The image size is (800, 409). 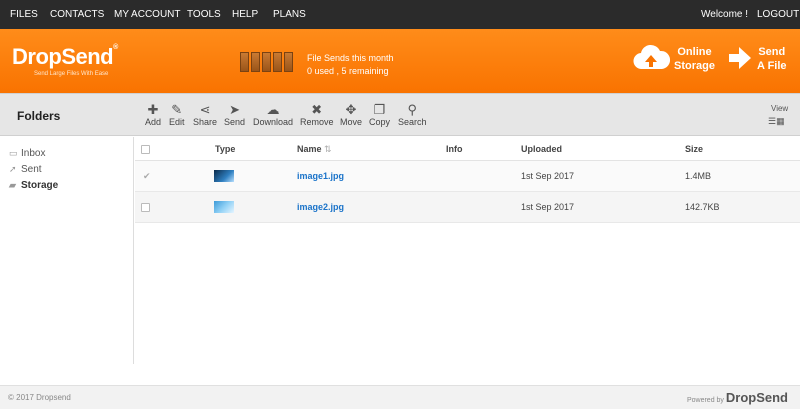 What do you see at coordinates (25, 169) in the screenshot?
I see `sidebar-item-sent: ➚ Sent` at bounding box center [25, 169].